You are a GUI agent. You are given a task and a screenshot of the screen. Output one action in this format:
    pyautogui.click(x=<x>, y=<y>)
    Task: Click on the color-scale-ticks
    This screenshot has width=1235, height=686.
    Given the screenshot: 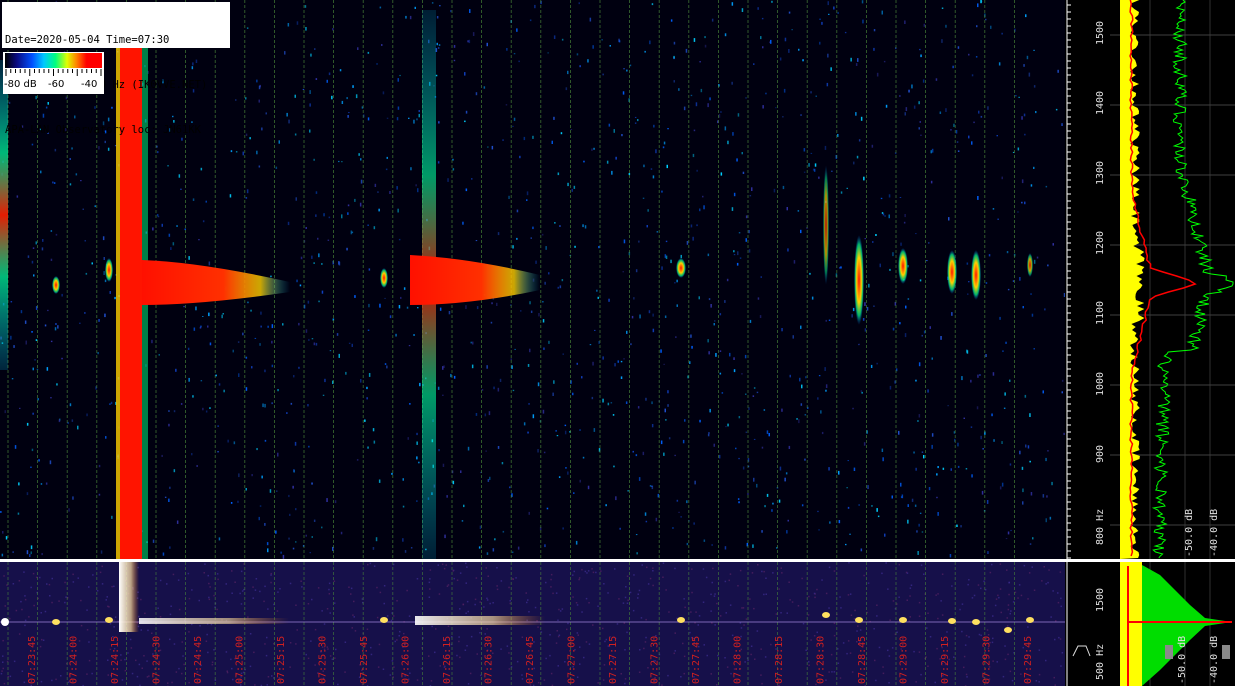 What is the action you would take?
    pyautogui.click(x=53, y=72)
    